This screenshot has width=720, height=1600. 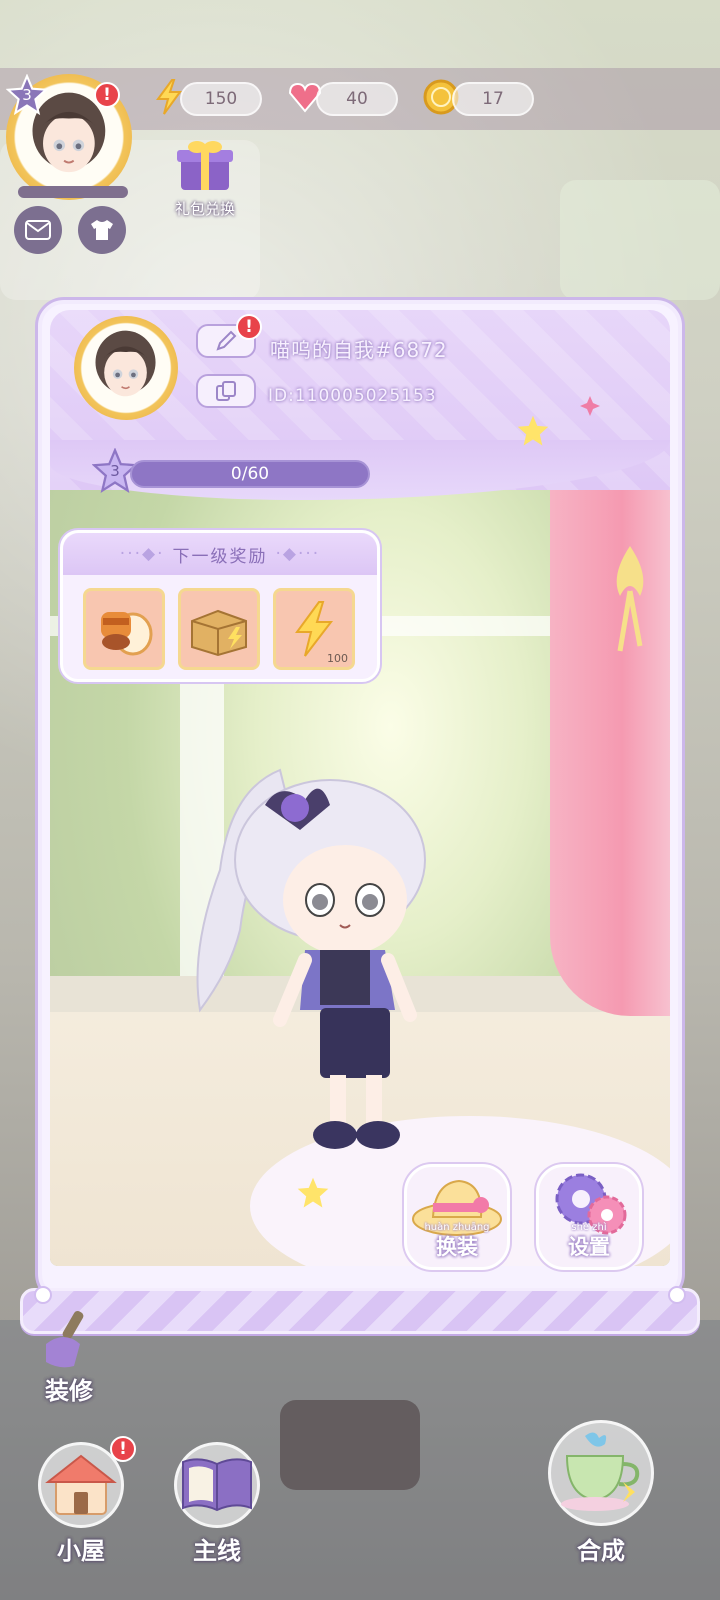 I want to click on shirt-icon, so click(x=102, y=230).